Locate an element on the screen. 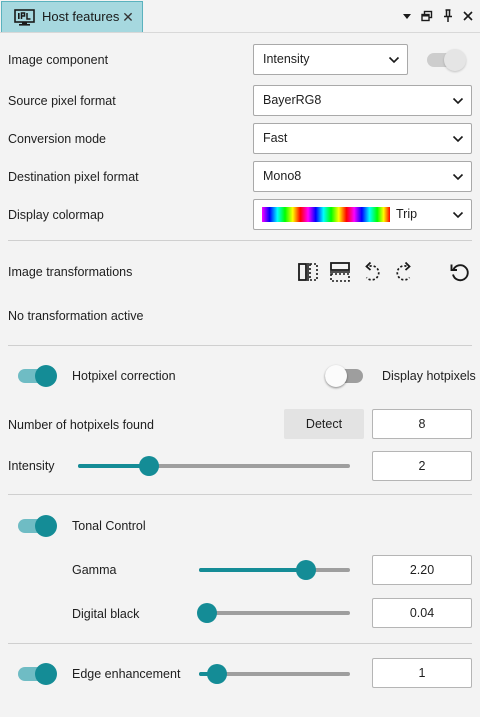  intensity-label: Intensity is located at coordinates (31, 466).